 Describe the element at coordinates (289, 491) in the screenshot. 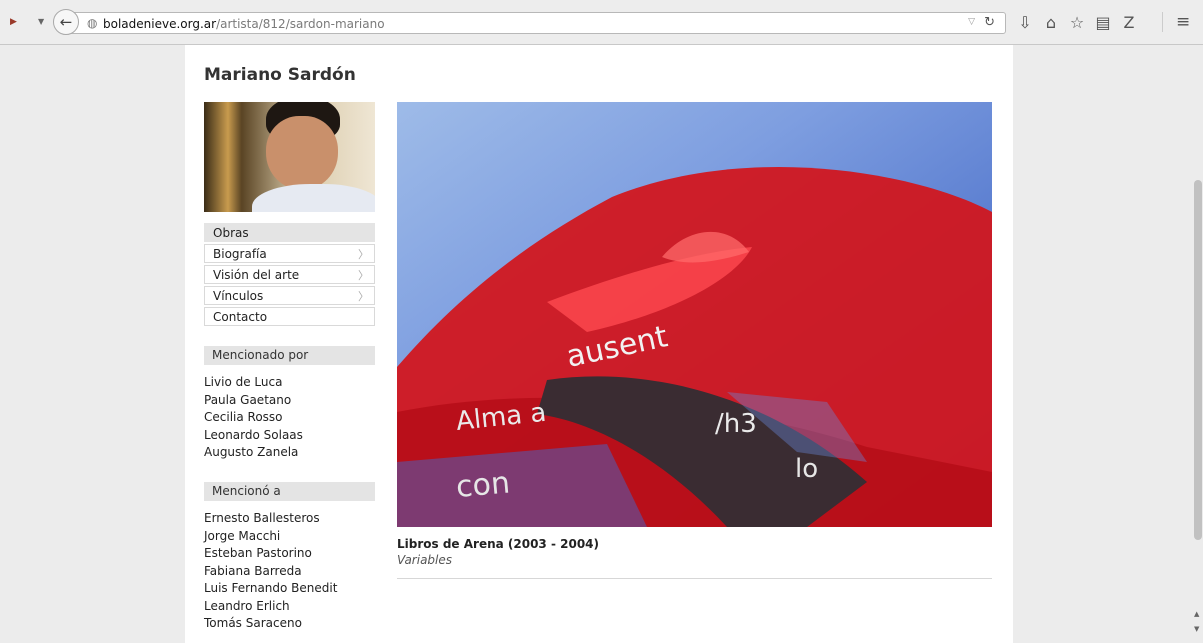

I see `mentioned-heading: Mencionó a` at that location.